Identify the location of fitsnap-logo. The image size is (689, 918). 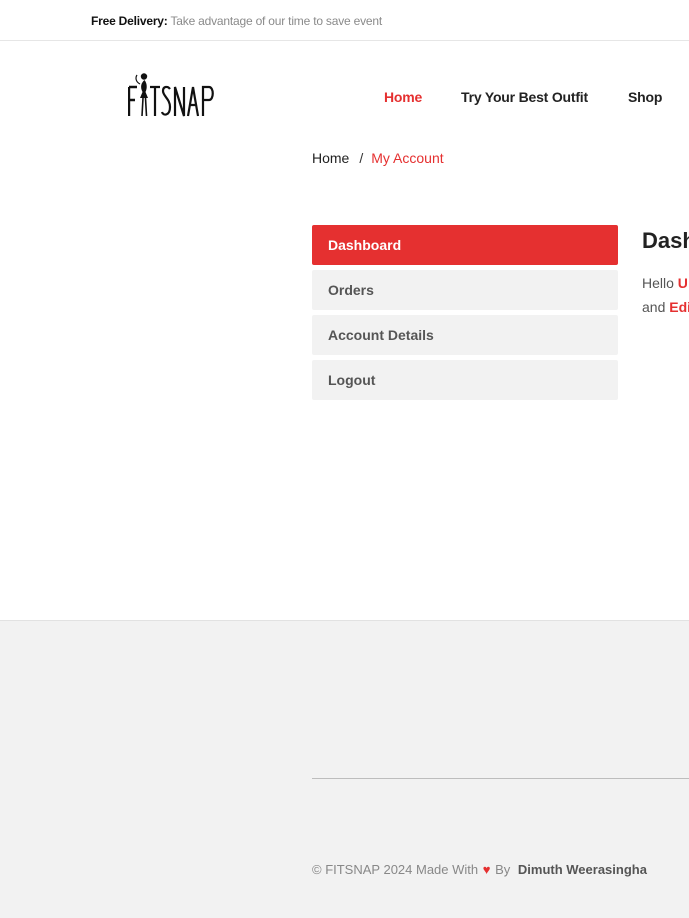
(174, 96).